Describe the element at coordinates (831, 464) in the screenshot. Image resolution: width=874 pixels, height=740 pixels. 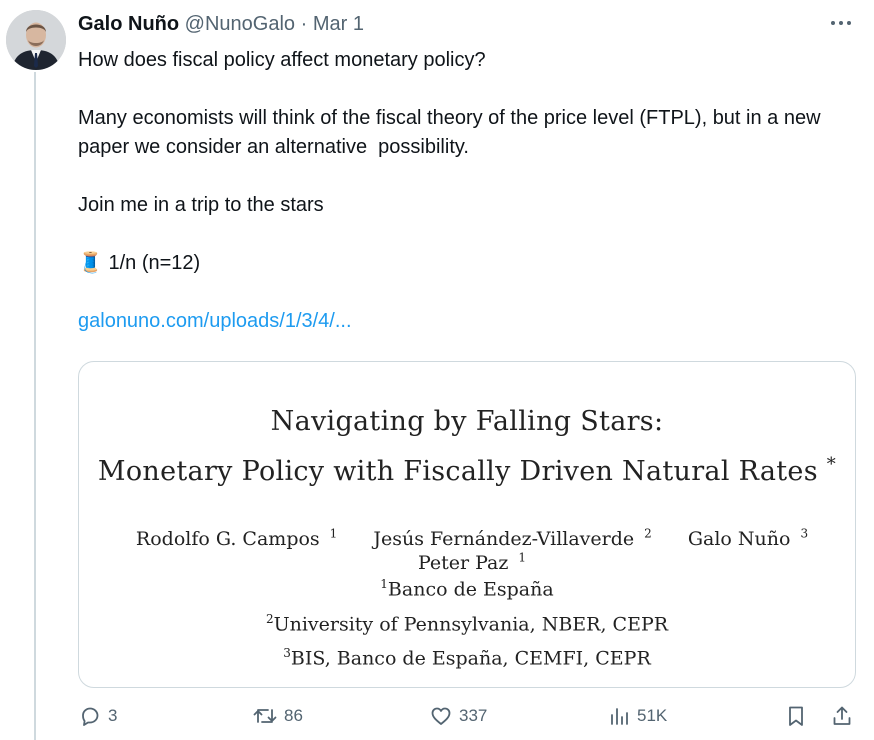
I see `title-footnote-mark: *` at that location.